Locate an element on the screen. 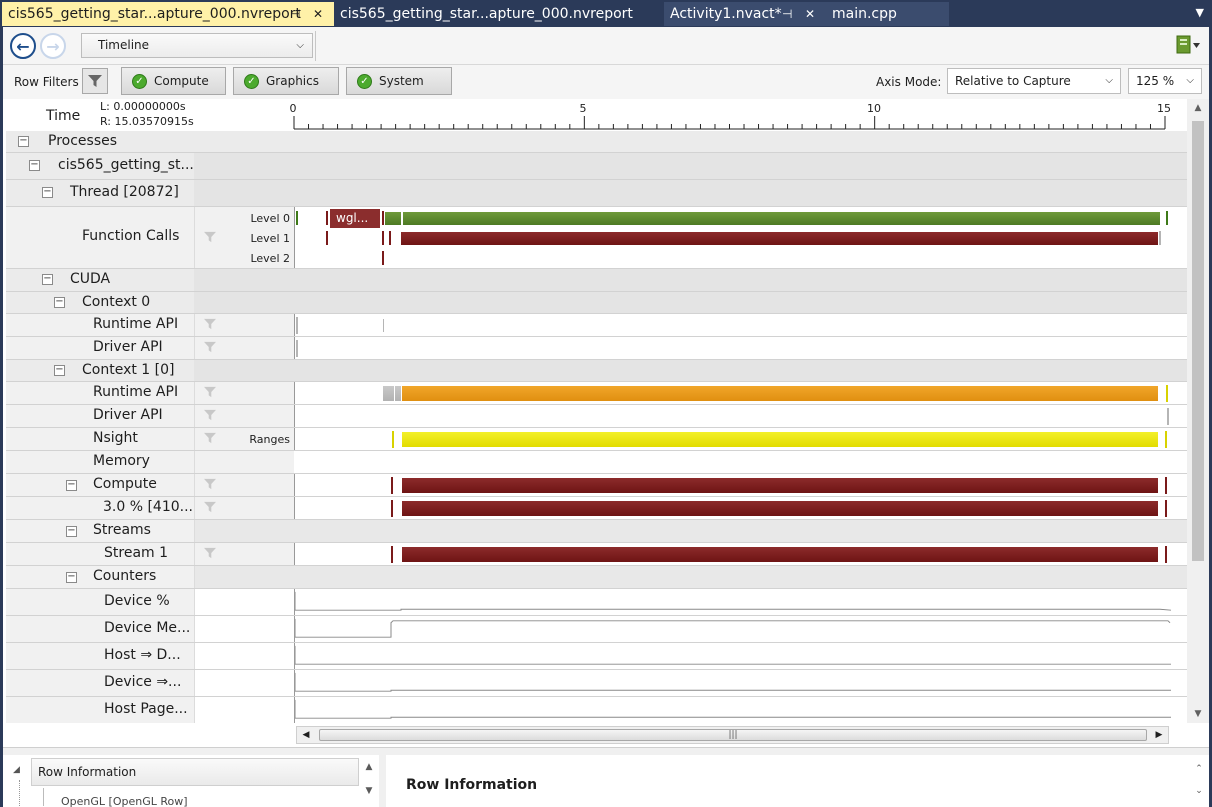 This screenshot has height=807, width=1212. runtime-api-bar is located at coordinates (780, 393).